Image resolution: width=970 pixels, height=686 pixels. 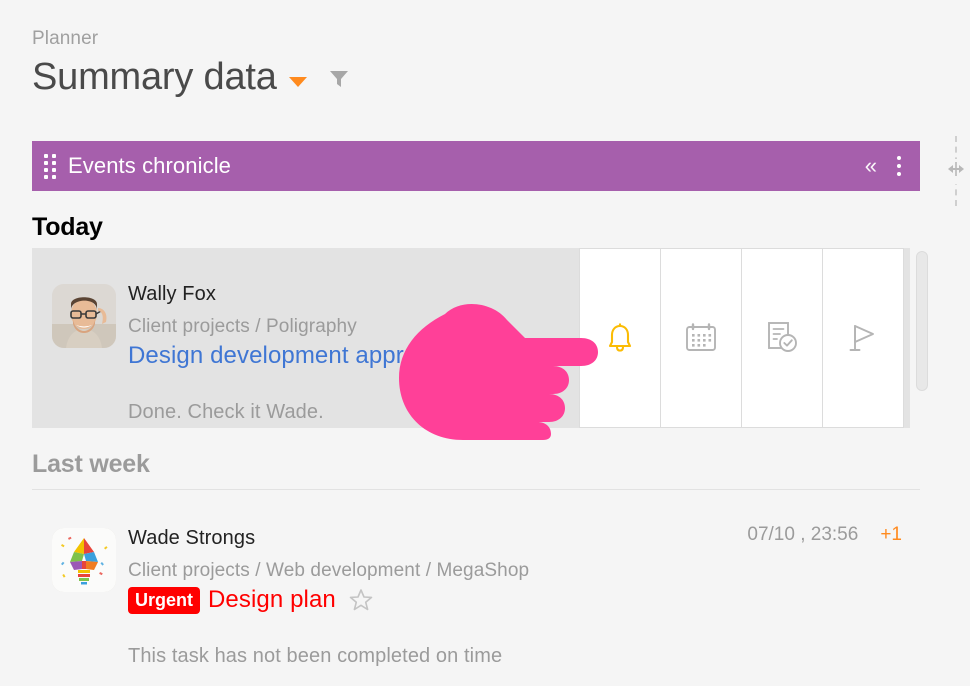 I want to click on calendar-icon, so click(x=701, y=337).